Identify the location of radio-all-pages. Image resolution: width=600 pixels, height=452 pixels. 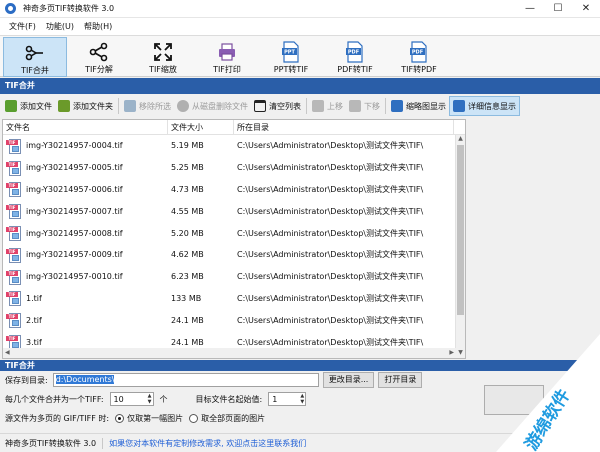
(194, 418).